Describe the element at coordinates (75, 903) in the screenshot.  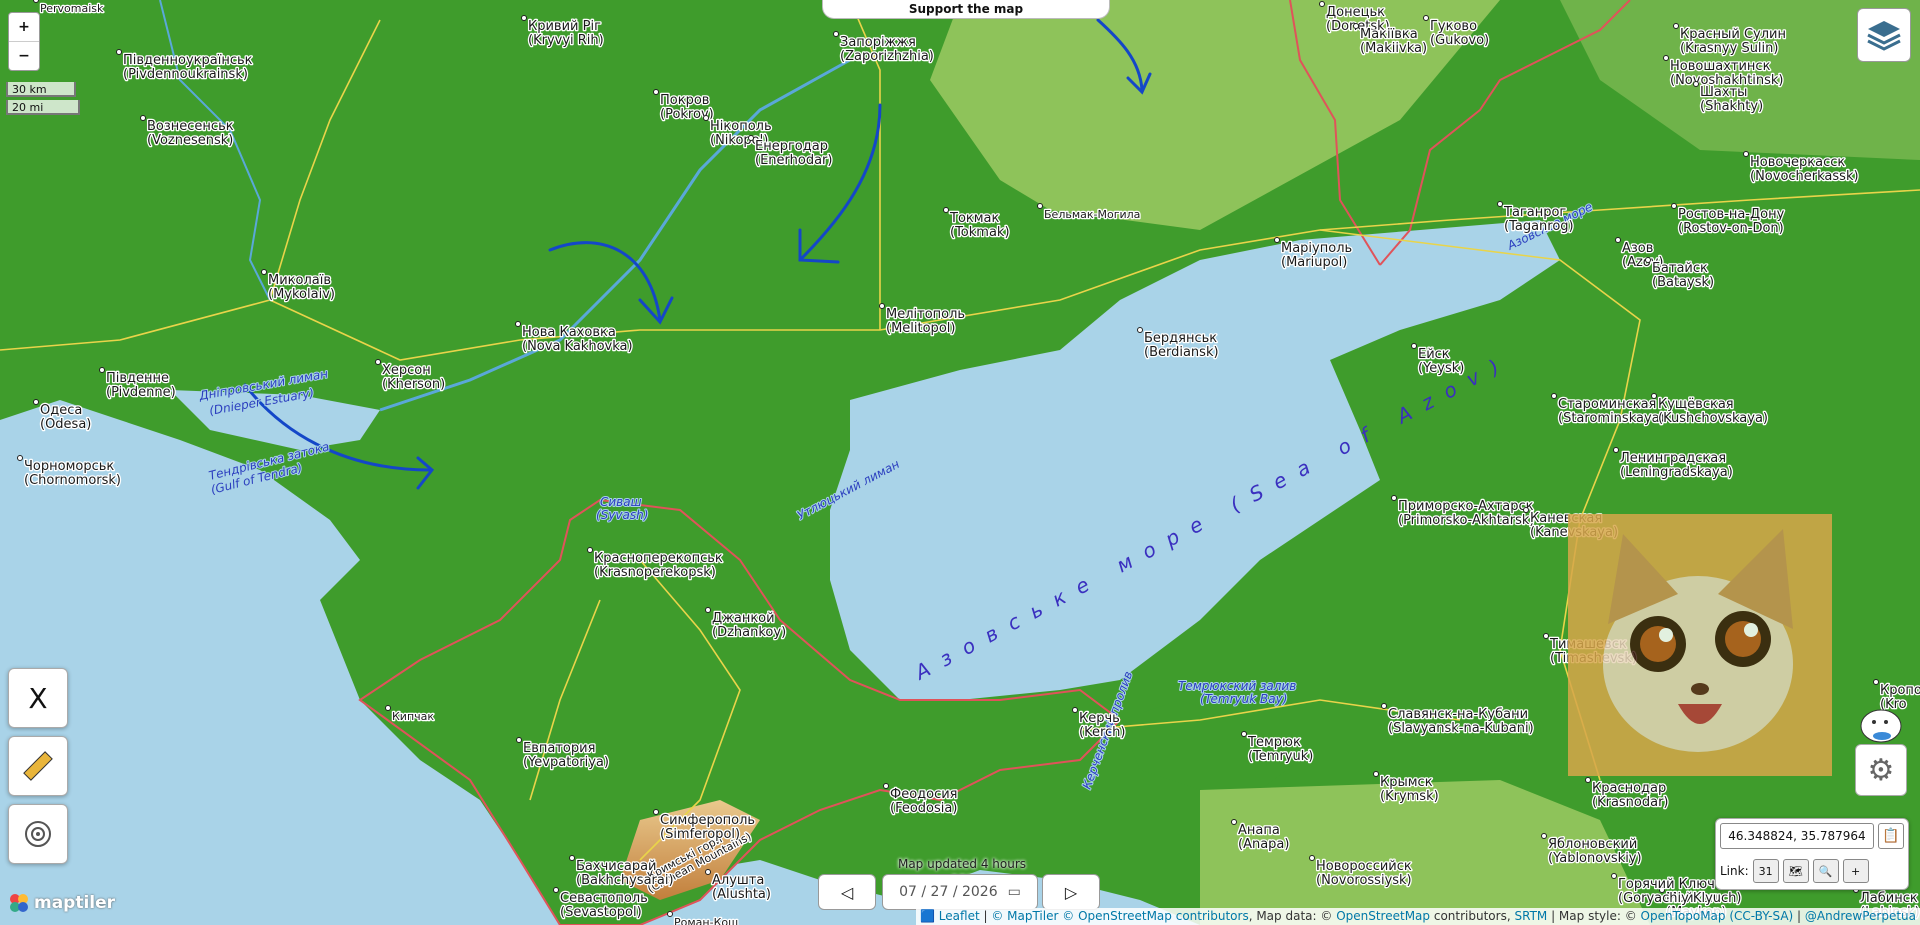
I see `maptiler-wordmark: maptiler` at that location.